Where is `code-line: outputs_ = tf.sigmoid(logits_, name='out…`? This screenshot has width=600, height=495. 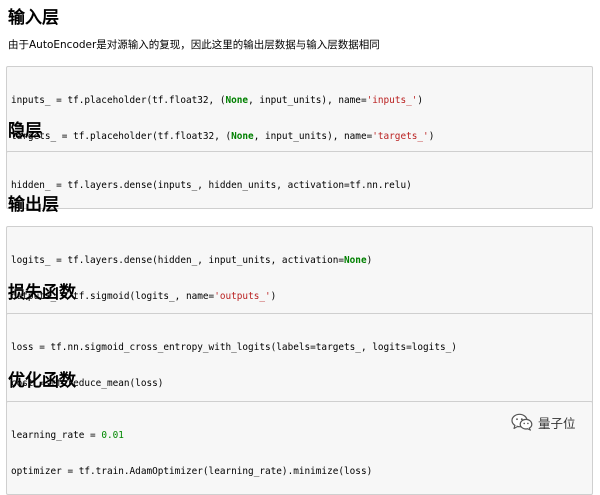 code-line: outputs_ = tf.sigmoid(logits_, name='out… is located at coordinates (144, 296).